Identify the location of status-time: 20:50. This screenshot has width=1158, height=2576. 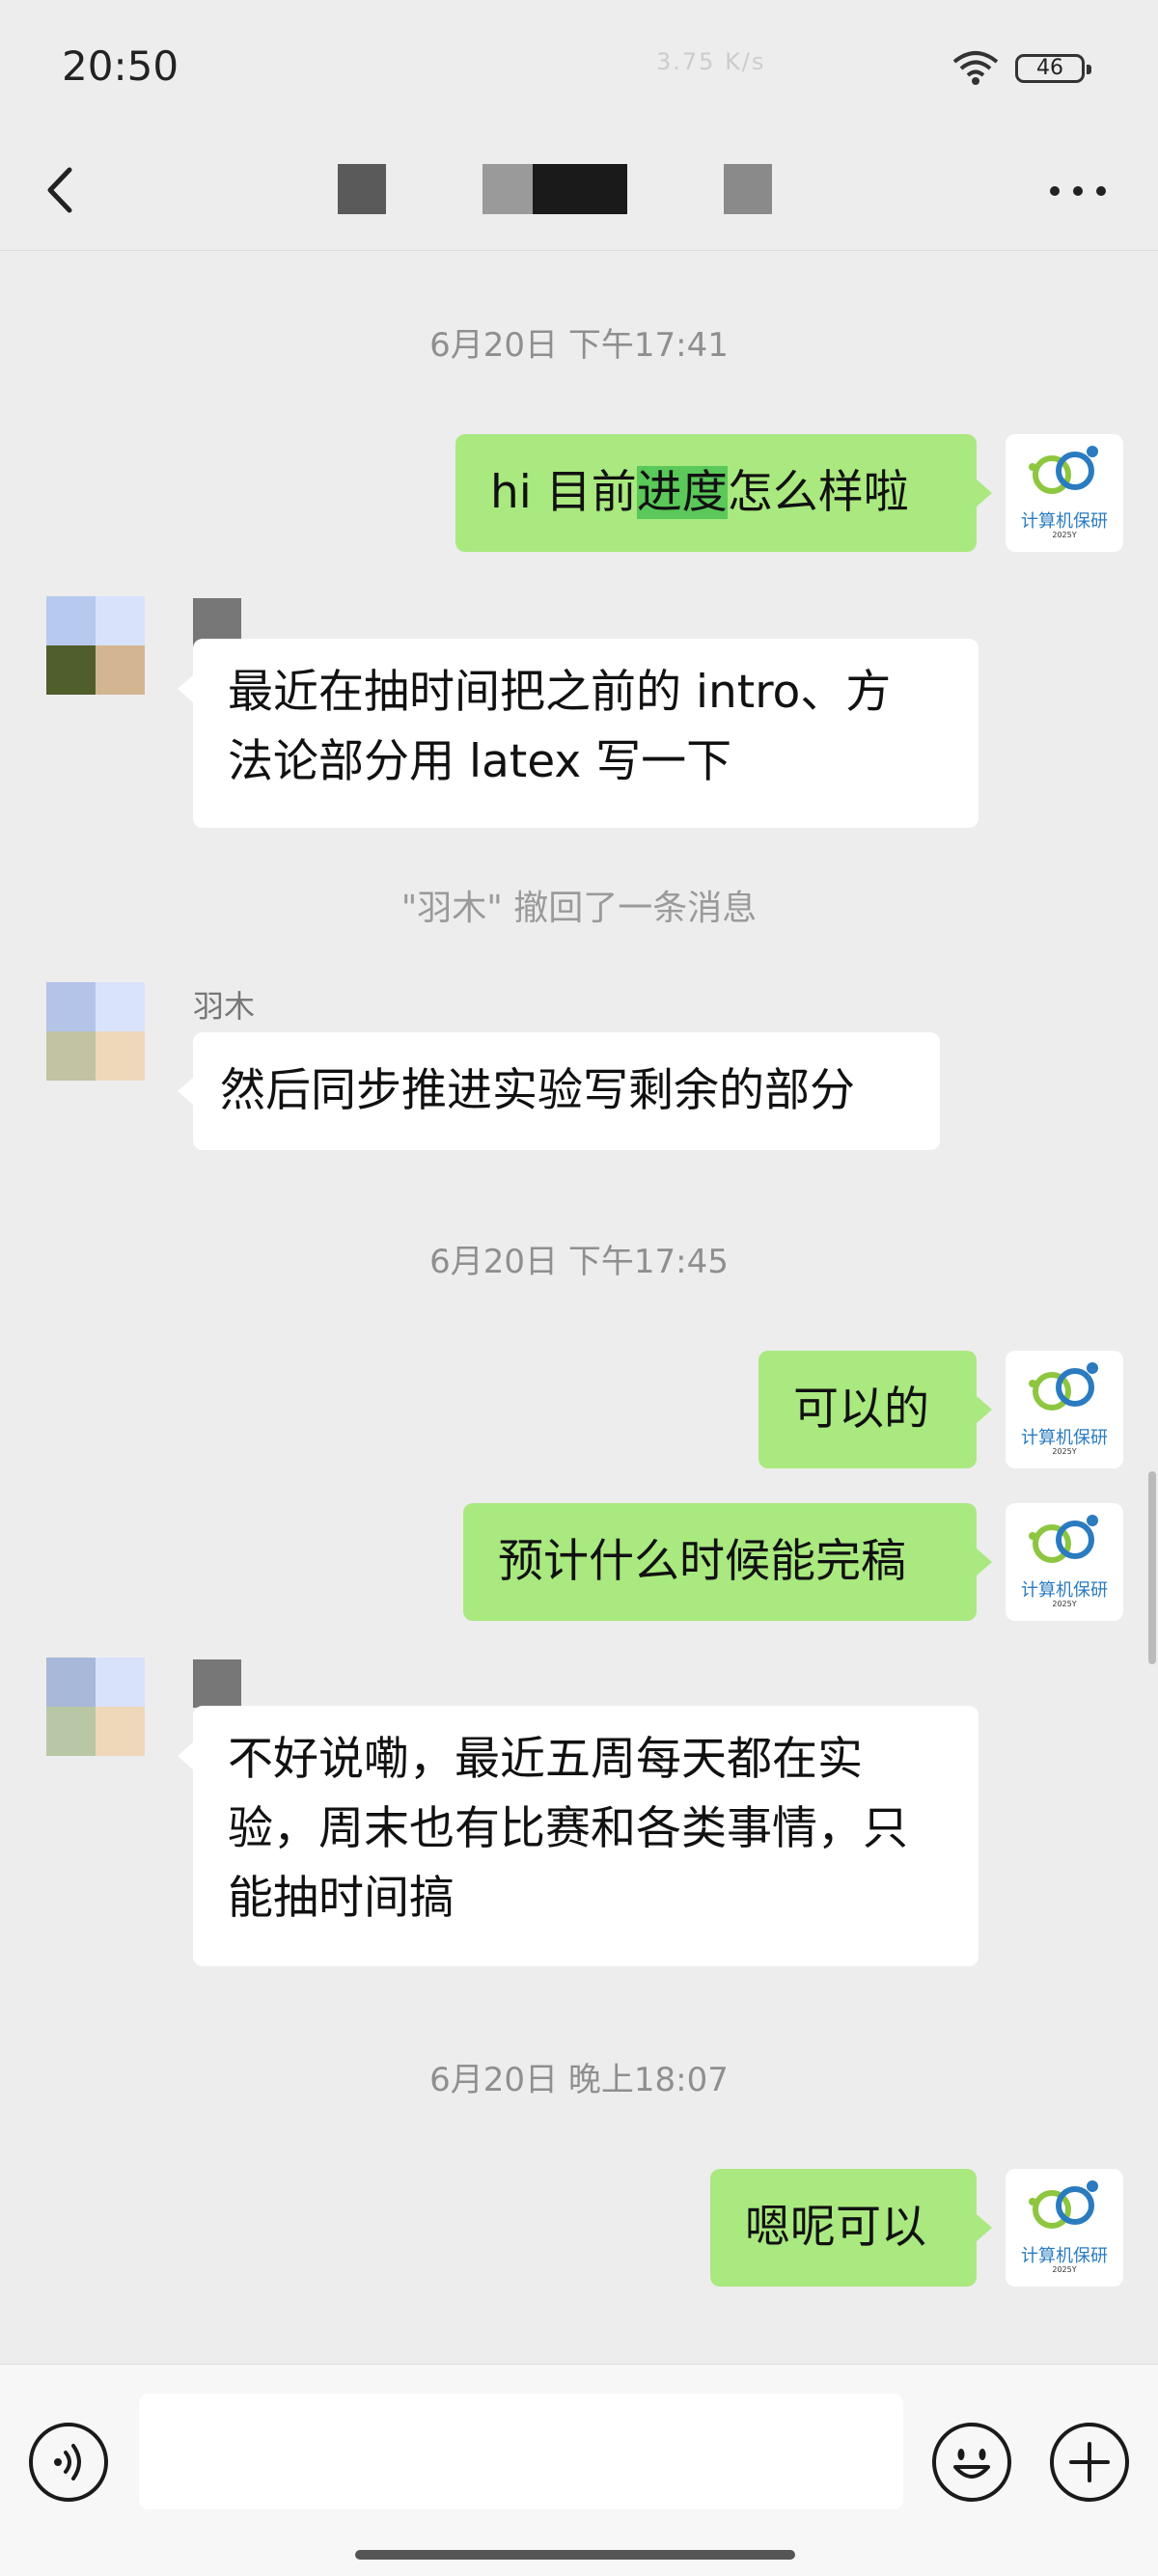
(120, 66).